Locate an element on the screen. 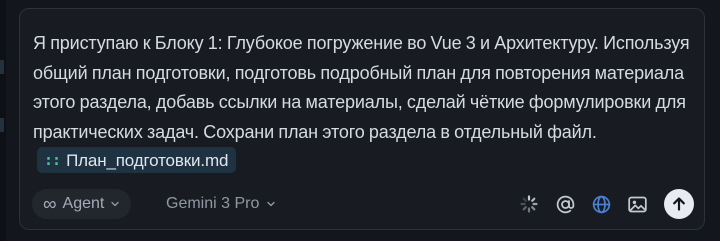  composer-toolbar: ∞ Agent Gemini 3 Pro is located at coordinates (363, 204).